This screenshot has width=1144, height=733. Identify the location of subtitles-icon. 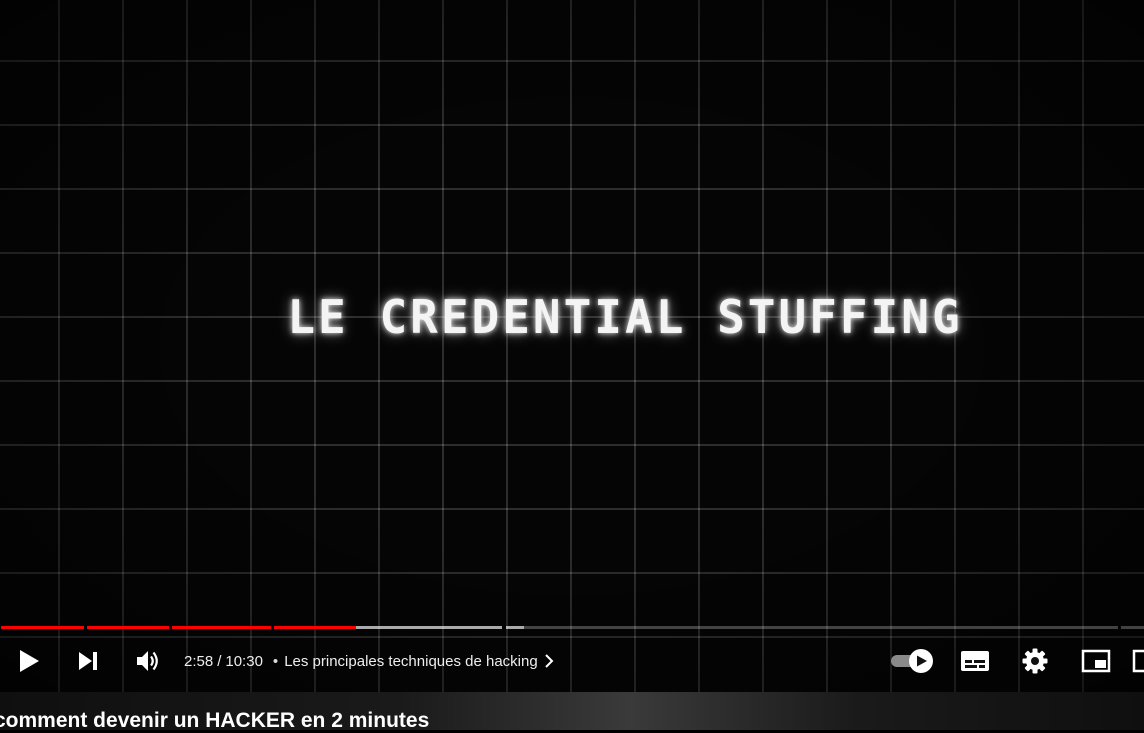
(975, 661).